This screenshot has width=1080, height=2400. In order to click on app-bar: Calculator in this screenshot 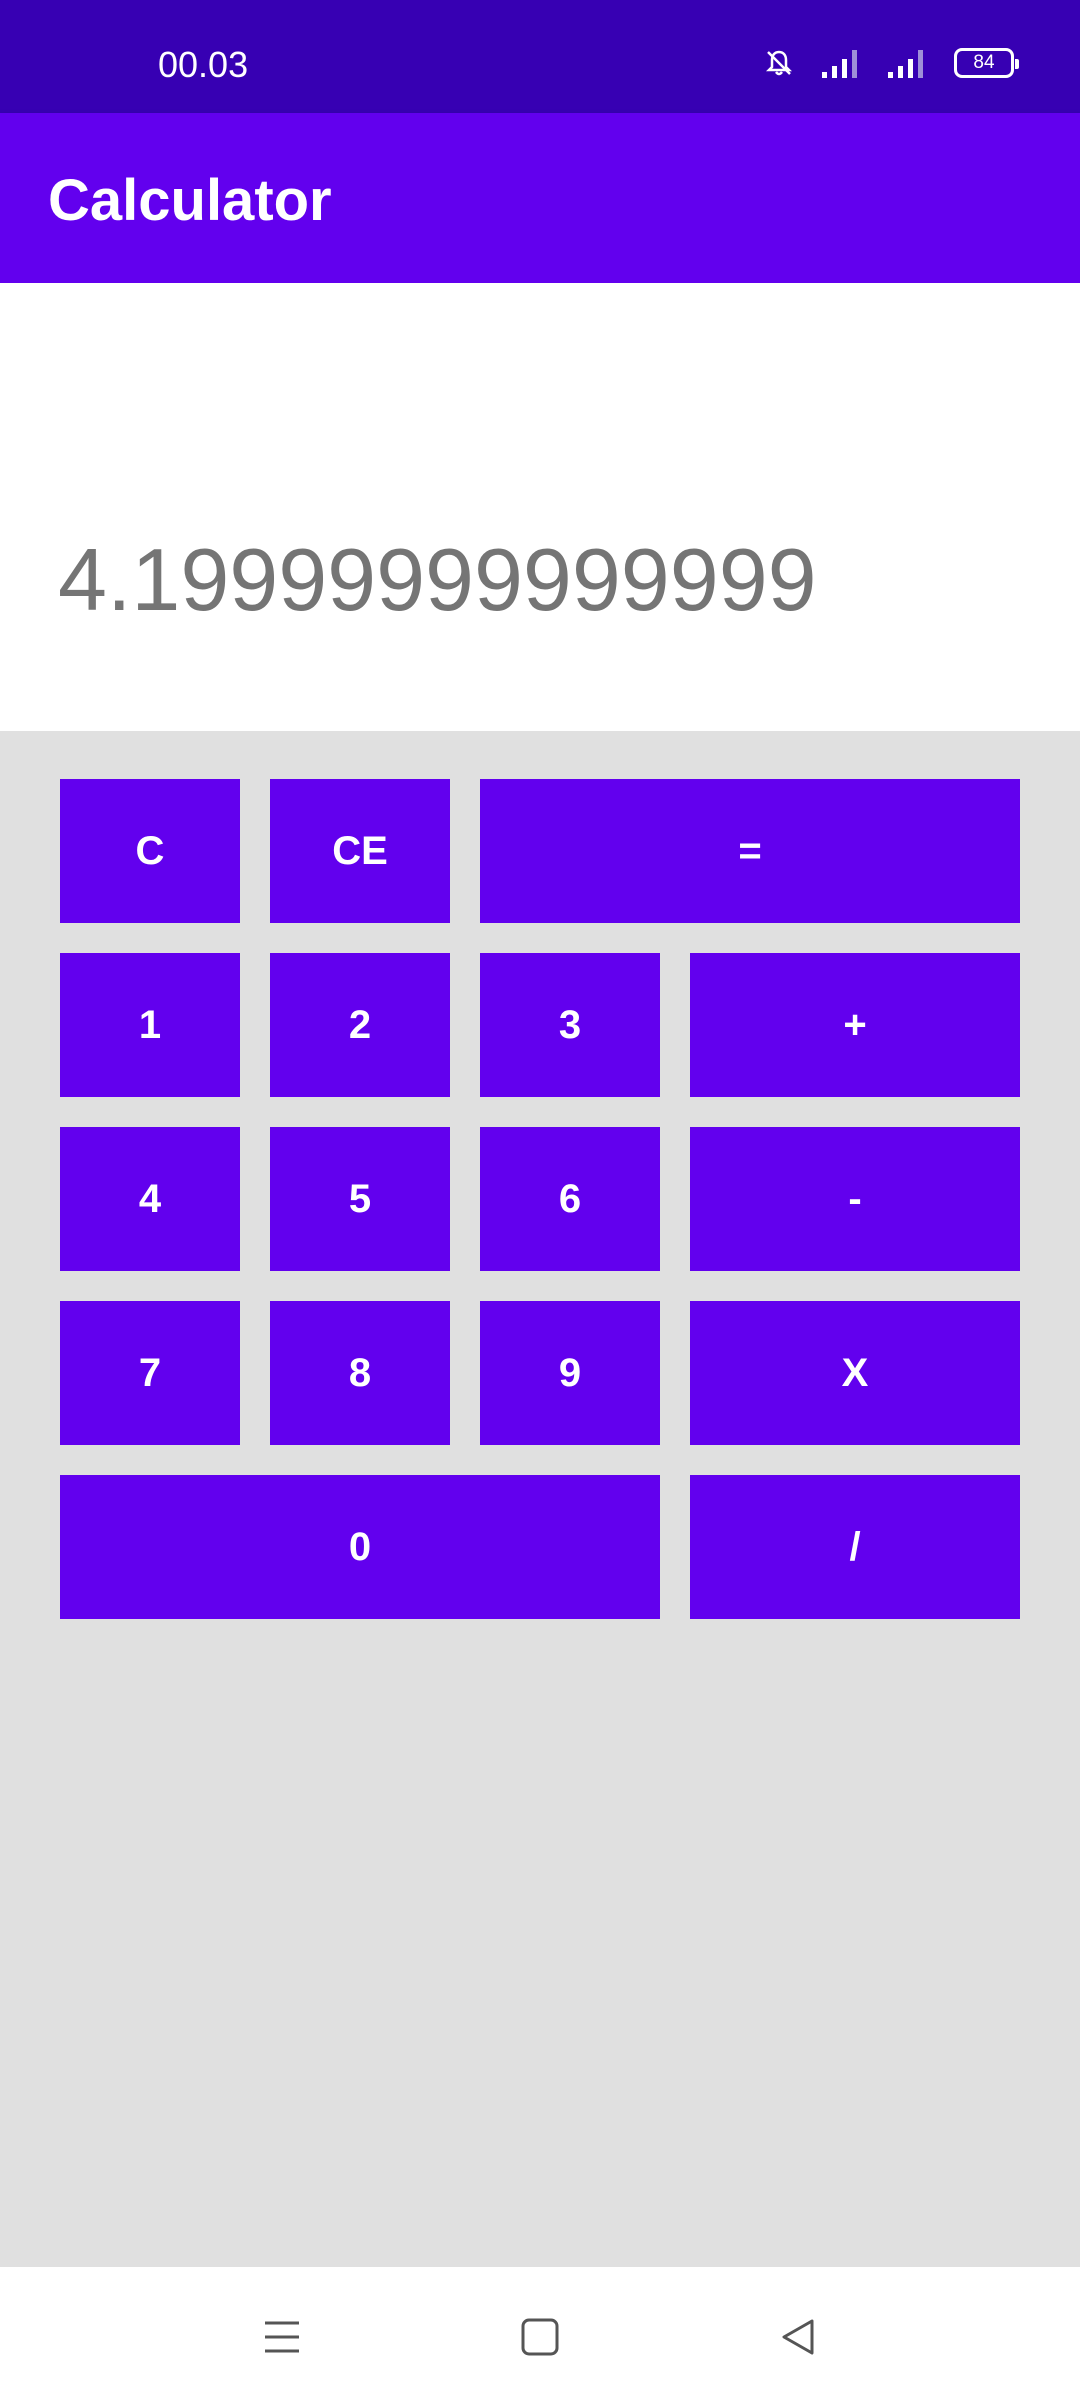, I will do `click(540, 198)`.